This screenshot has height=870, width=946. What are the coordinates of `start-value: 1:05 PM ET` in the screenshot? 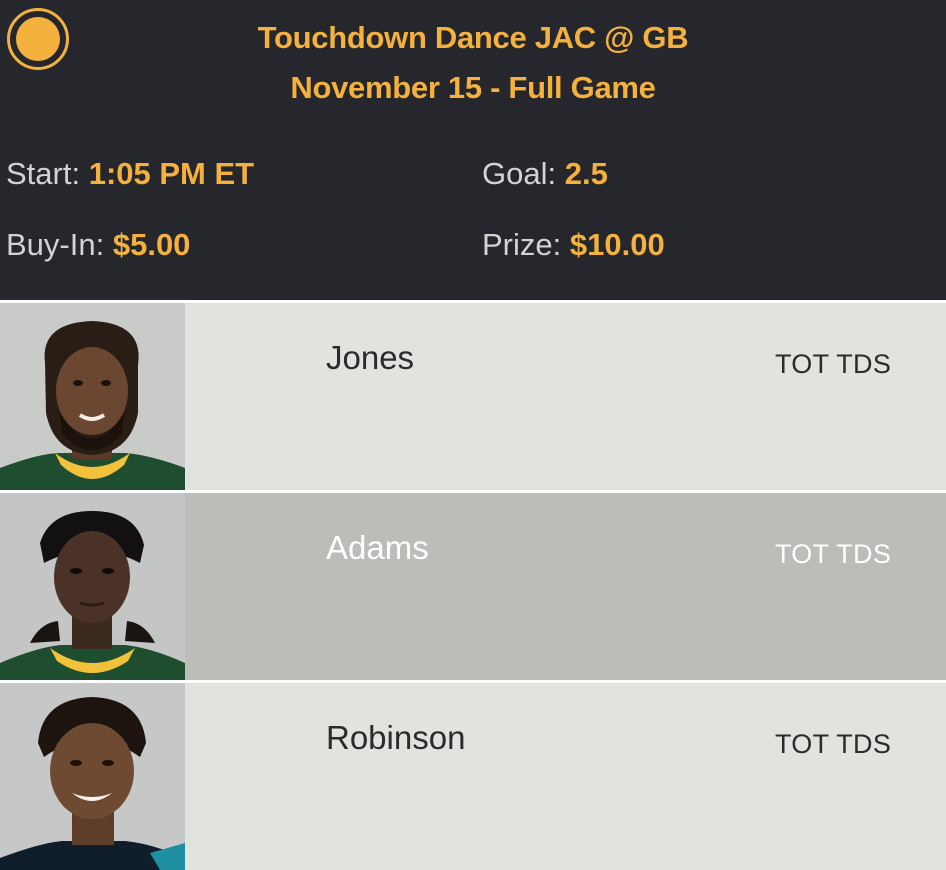 It's located at (171, 173).